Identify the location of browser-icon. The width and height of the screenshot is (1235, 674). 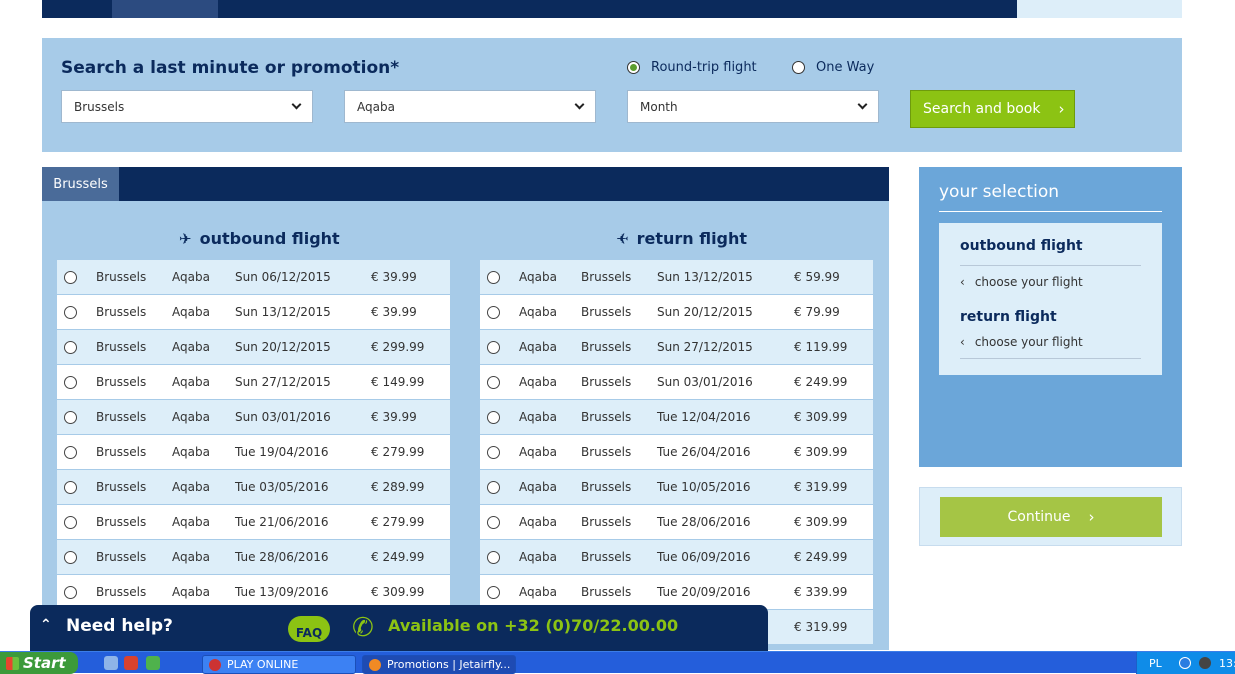
(153, 663).